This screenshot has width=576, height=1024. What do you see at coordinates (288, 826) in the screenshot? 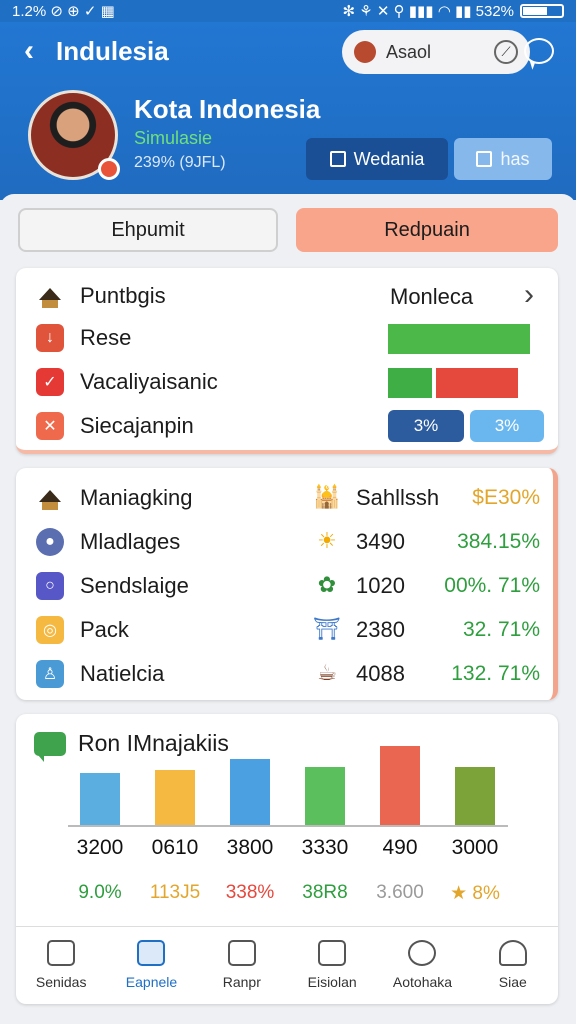
I see `chart-axis` at bounding box center [288, 826].